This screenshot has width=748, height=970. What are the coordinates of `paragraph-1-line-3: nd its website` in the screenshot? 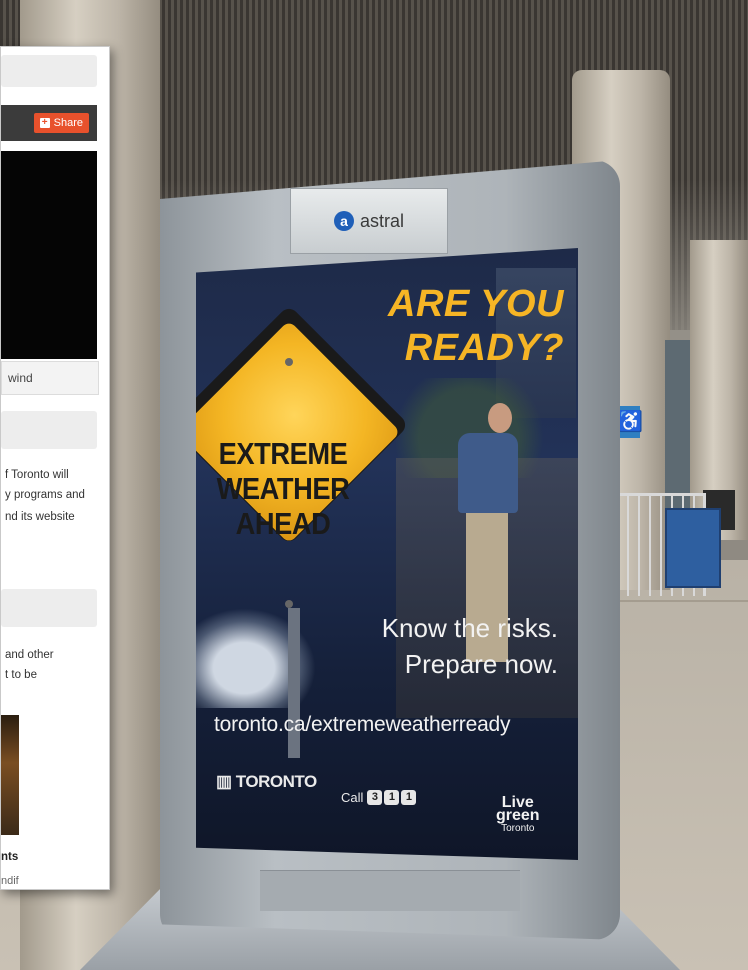 It's located at (40, 517).